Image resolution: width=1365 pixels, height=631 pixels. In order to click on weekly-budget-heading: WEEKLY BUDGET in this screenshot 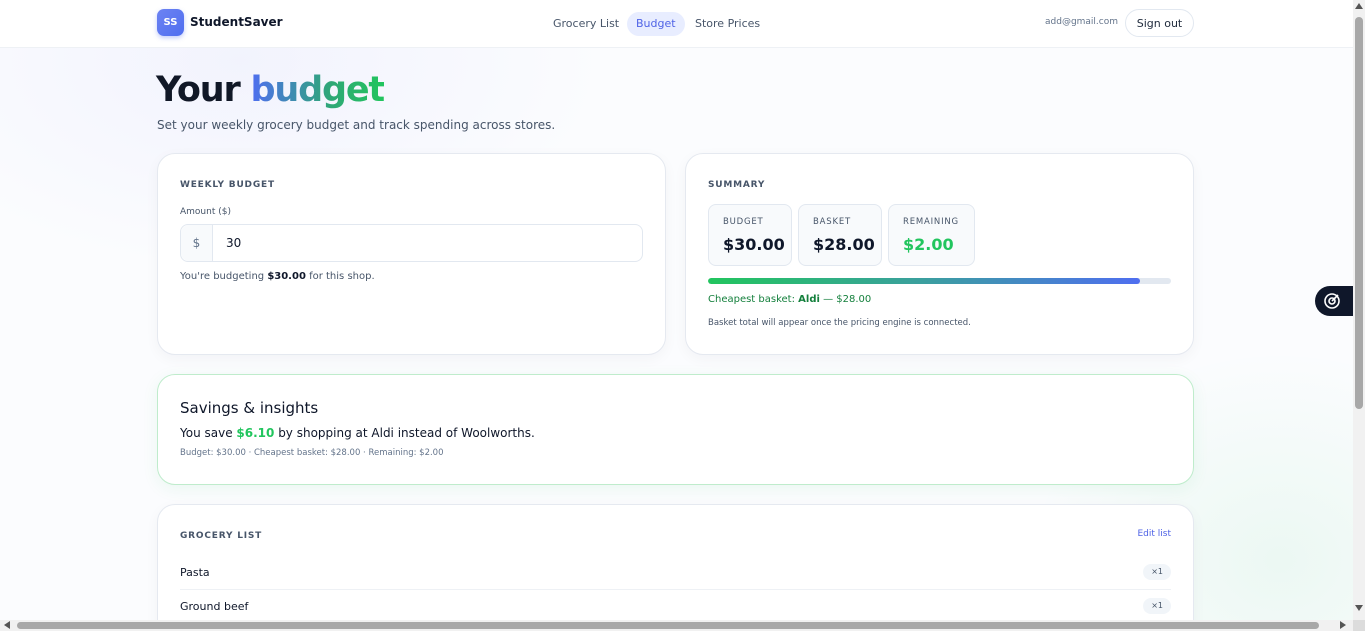, I will do `click(227, 185)`.